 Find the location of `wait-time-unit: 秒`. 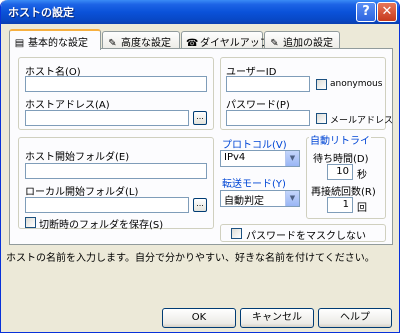

wait-time-unit: 秒 is located at coordinates (362, 175).